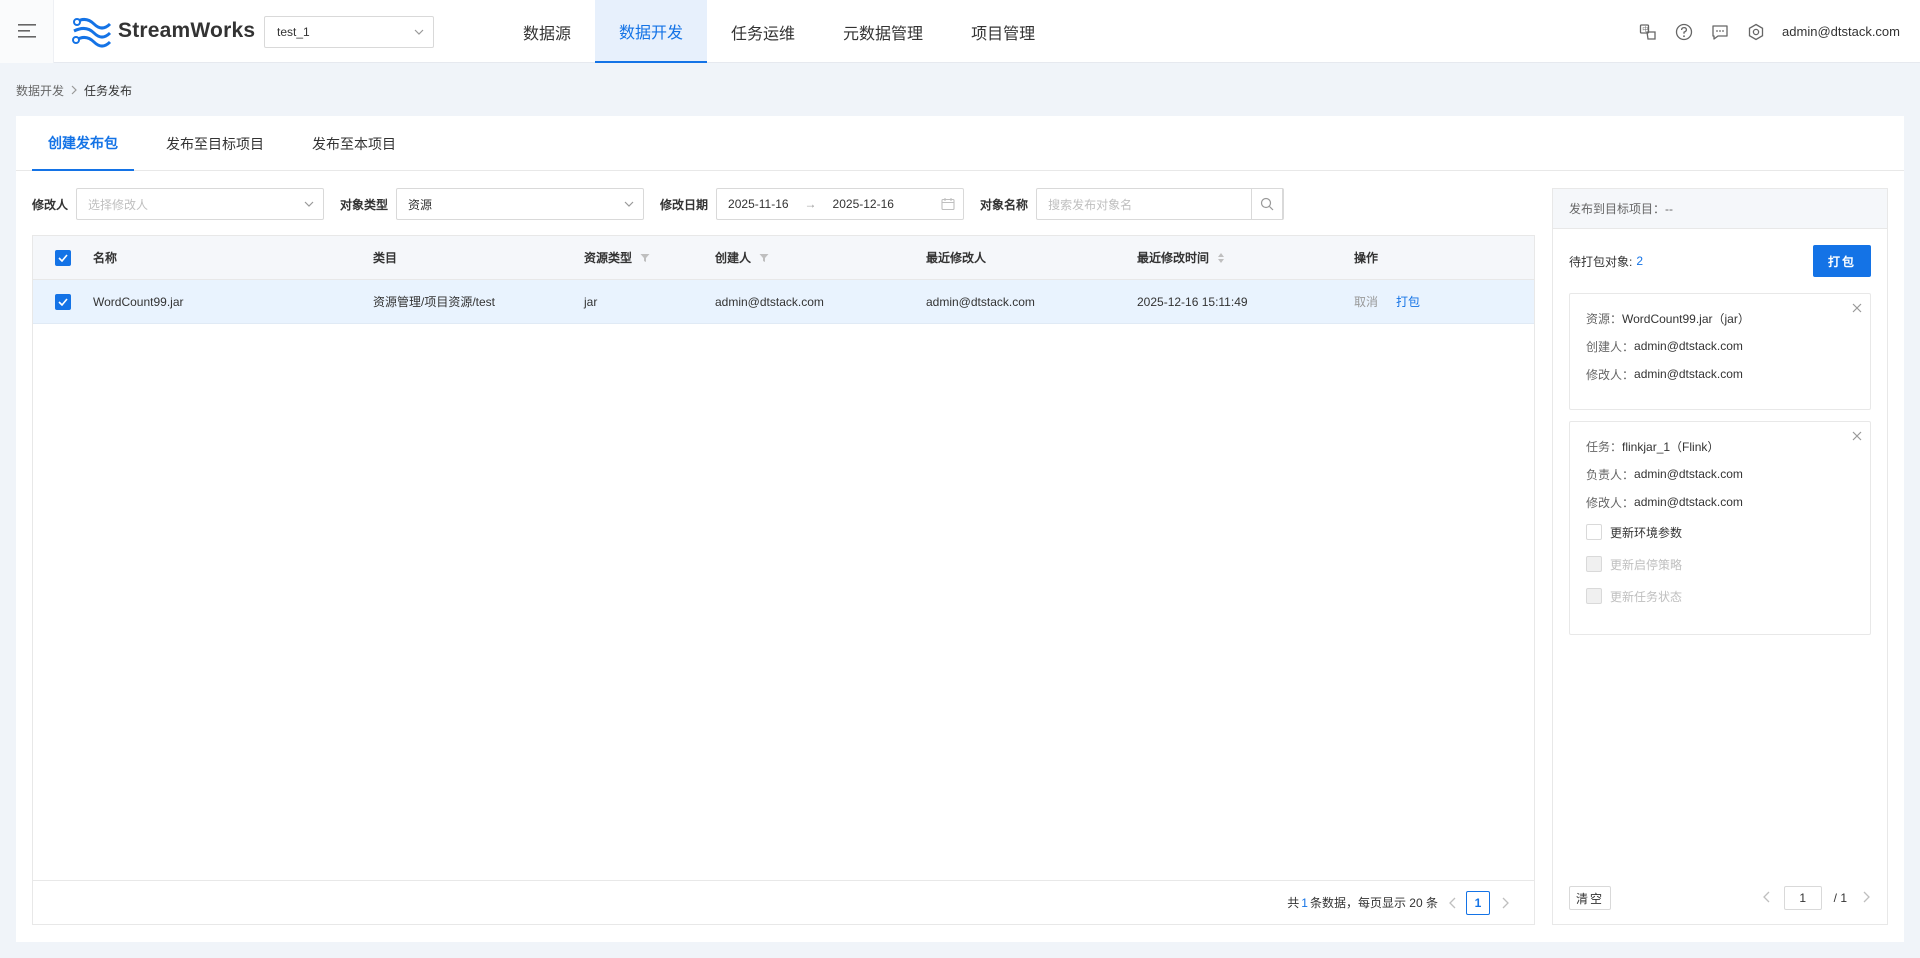  What do you see at coordinates (215, 143) in the screenshot?
I see `tab-publish-to-target: 发布至目标项目` at bounding box center [215, 143].